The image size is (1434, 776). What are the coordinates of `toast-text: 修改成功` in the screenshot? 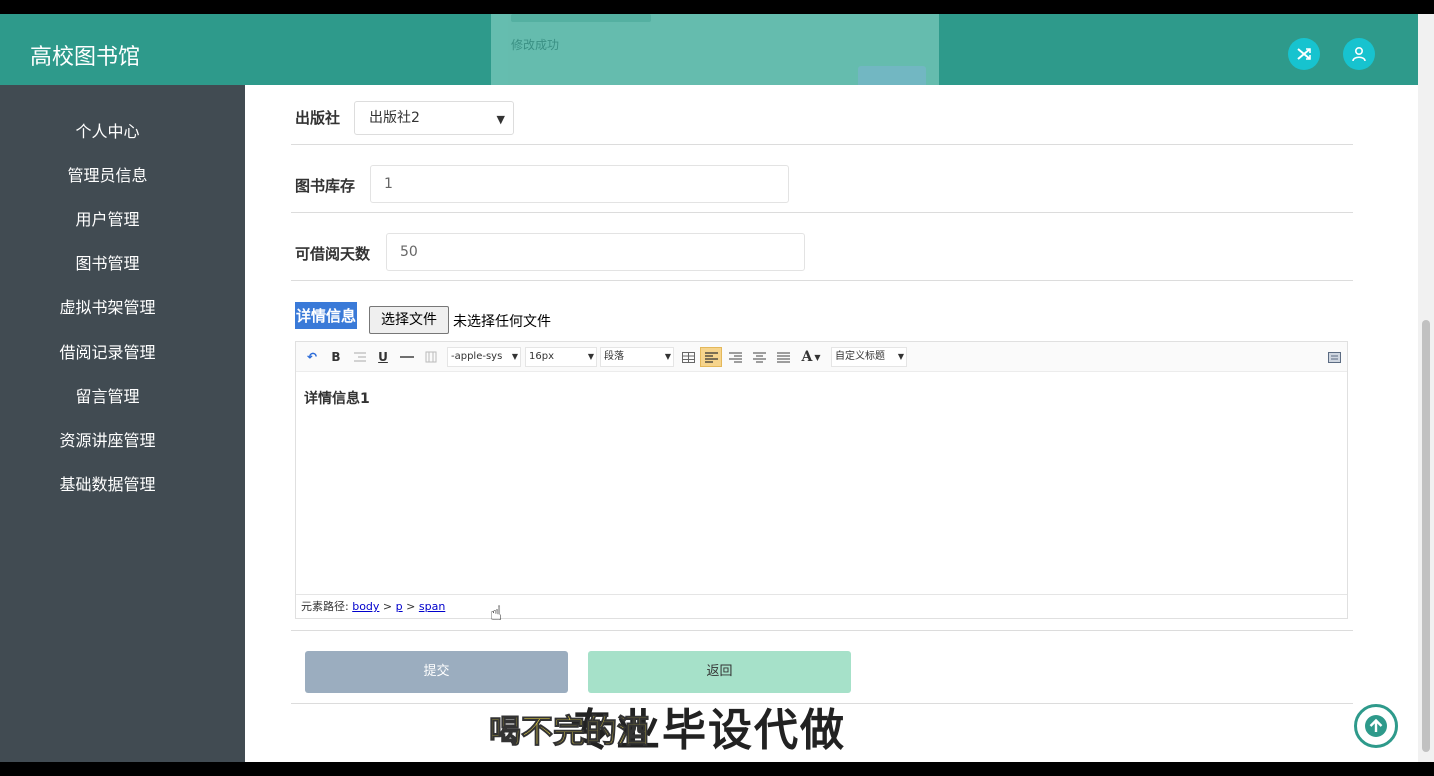 It's located at (535, 45).